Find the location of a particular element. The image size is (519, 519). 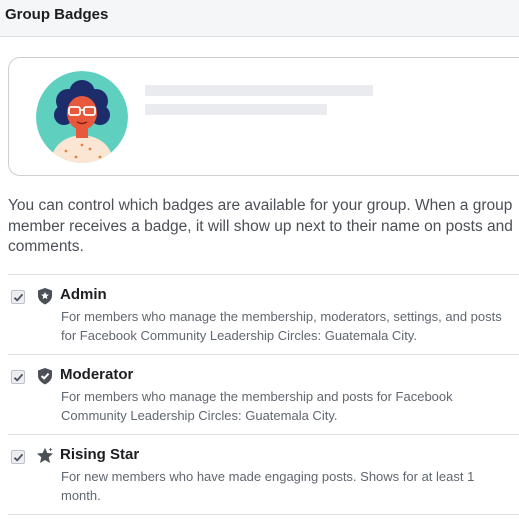

rising-star-checkbox is located at coordinates (18, 457).